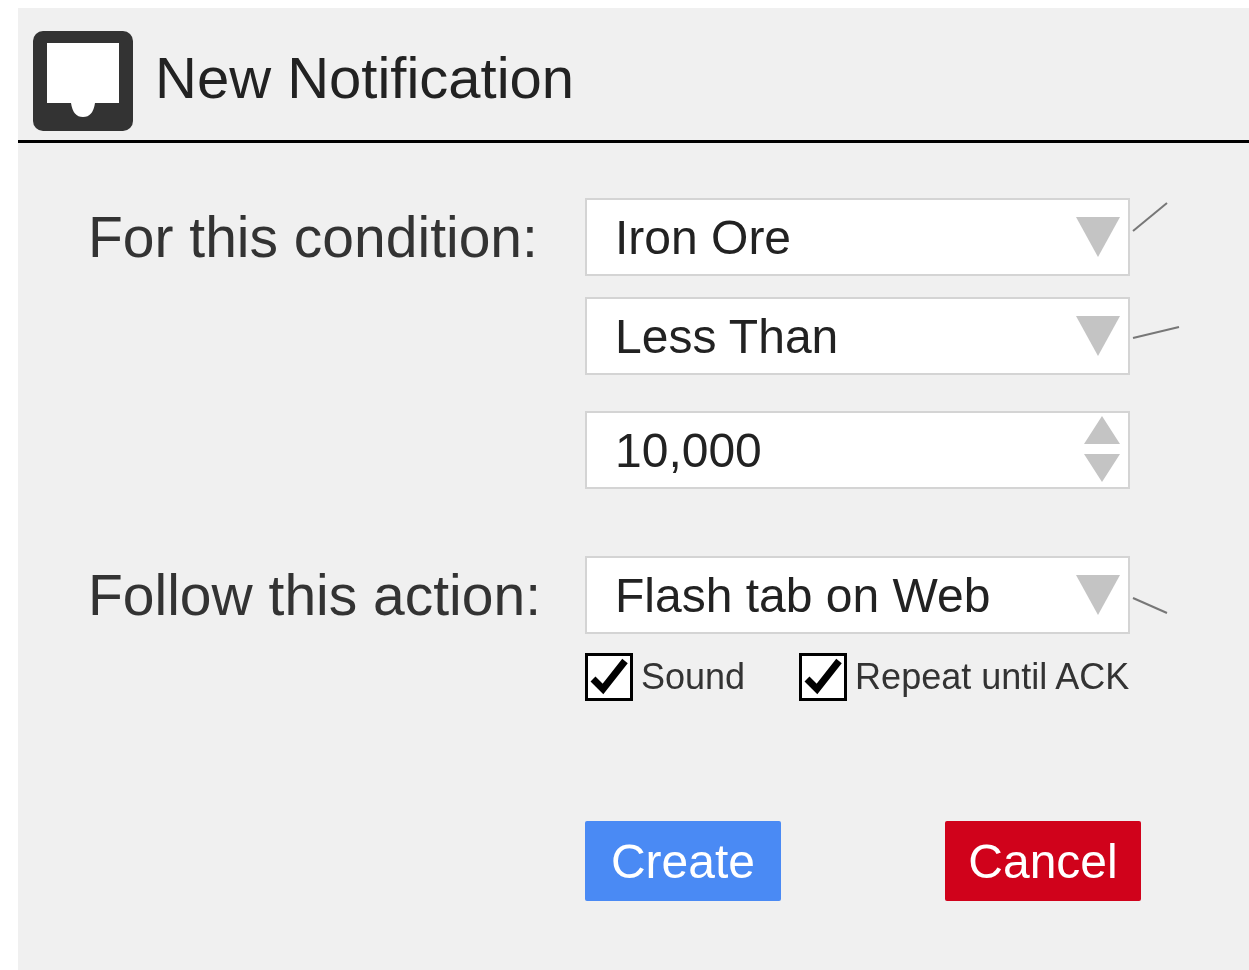  Describe the element at coordinates (857, 595) in the screenshot. I see `dropdown: Flash tab on Web` at that location.